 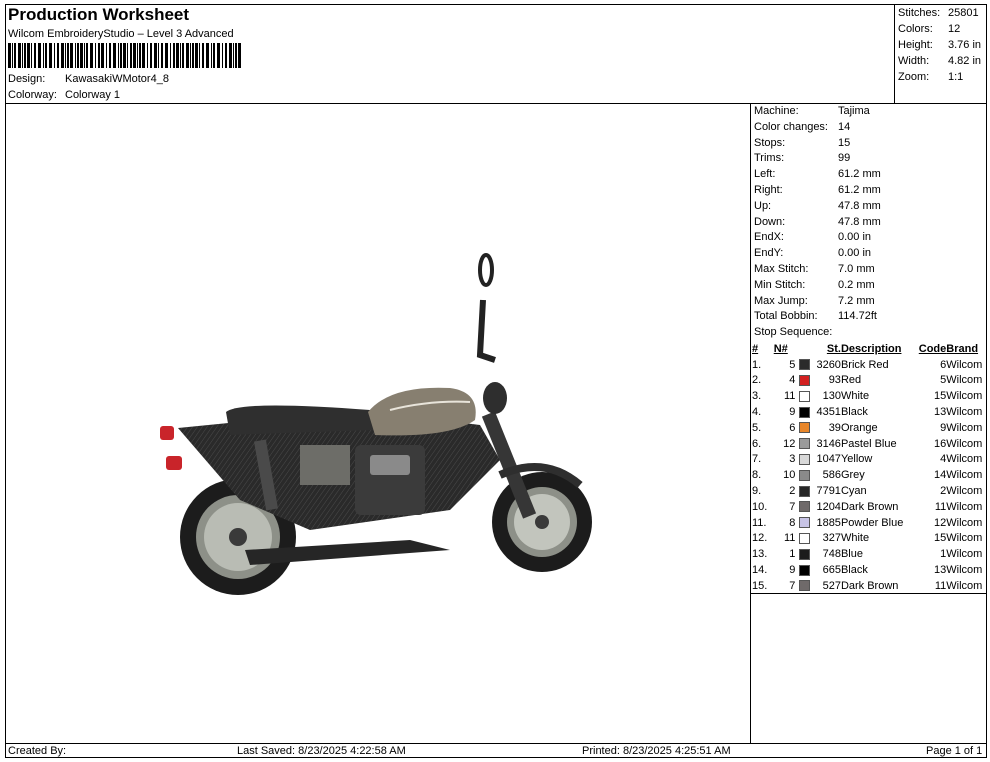 I want to click on rear-hub, so click(x=238, y=537).